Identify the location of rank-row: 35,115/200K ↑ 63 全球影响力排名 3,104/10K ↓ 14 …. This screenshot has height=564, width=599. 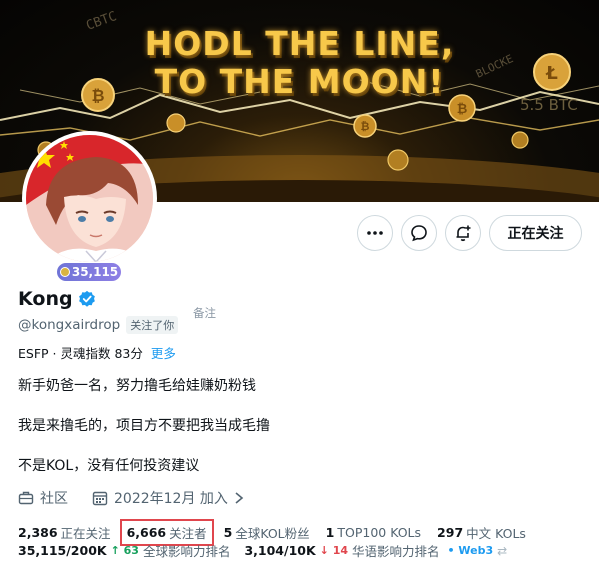
(262, 550).